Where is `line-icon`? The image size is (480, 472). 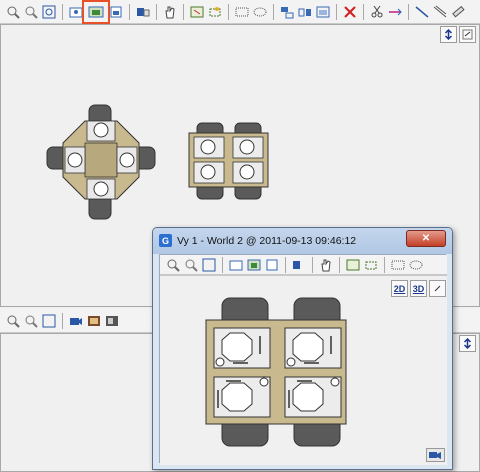
line-icon is located at coordinates (422, 12).